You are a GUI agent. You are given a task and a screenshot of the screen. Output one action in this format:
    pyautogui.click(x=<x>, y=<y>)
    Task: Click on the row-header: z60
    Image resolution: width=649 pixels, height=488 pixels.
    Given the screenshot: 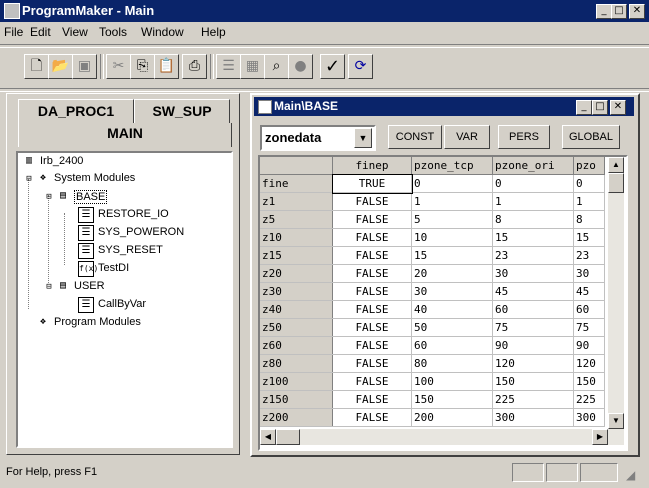 What is the action you would take?
    pyautogui.click(x=296, y=345)
    